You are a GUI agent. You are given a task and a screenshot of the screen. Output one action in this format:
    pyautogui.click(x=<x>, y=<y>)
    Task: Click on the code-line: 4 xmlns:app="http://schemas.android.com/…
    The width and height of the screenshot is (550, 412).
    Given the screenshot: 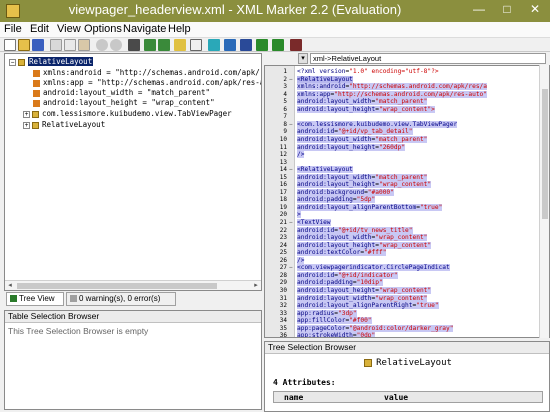 What is the action you would take?
    pyautogui.click(x=407, y=94)
    